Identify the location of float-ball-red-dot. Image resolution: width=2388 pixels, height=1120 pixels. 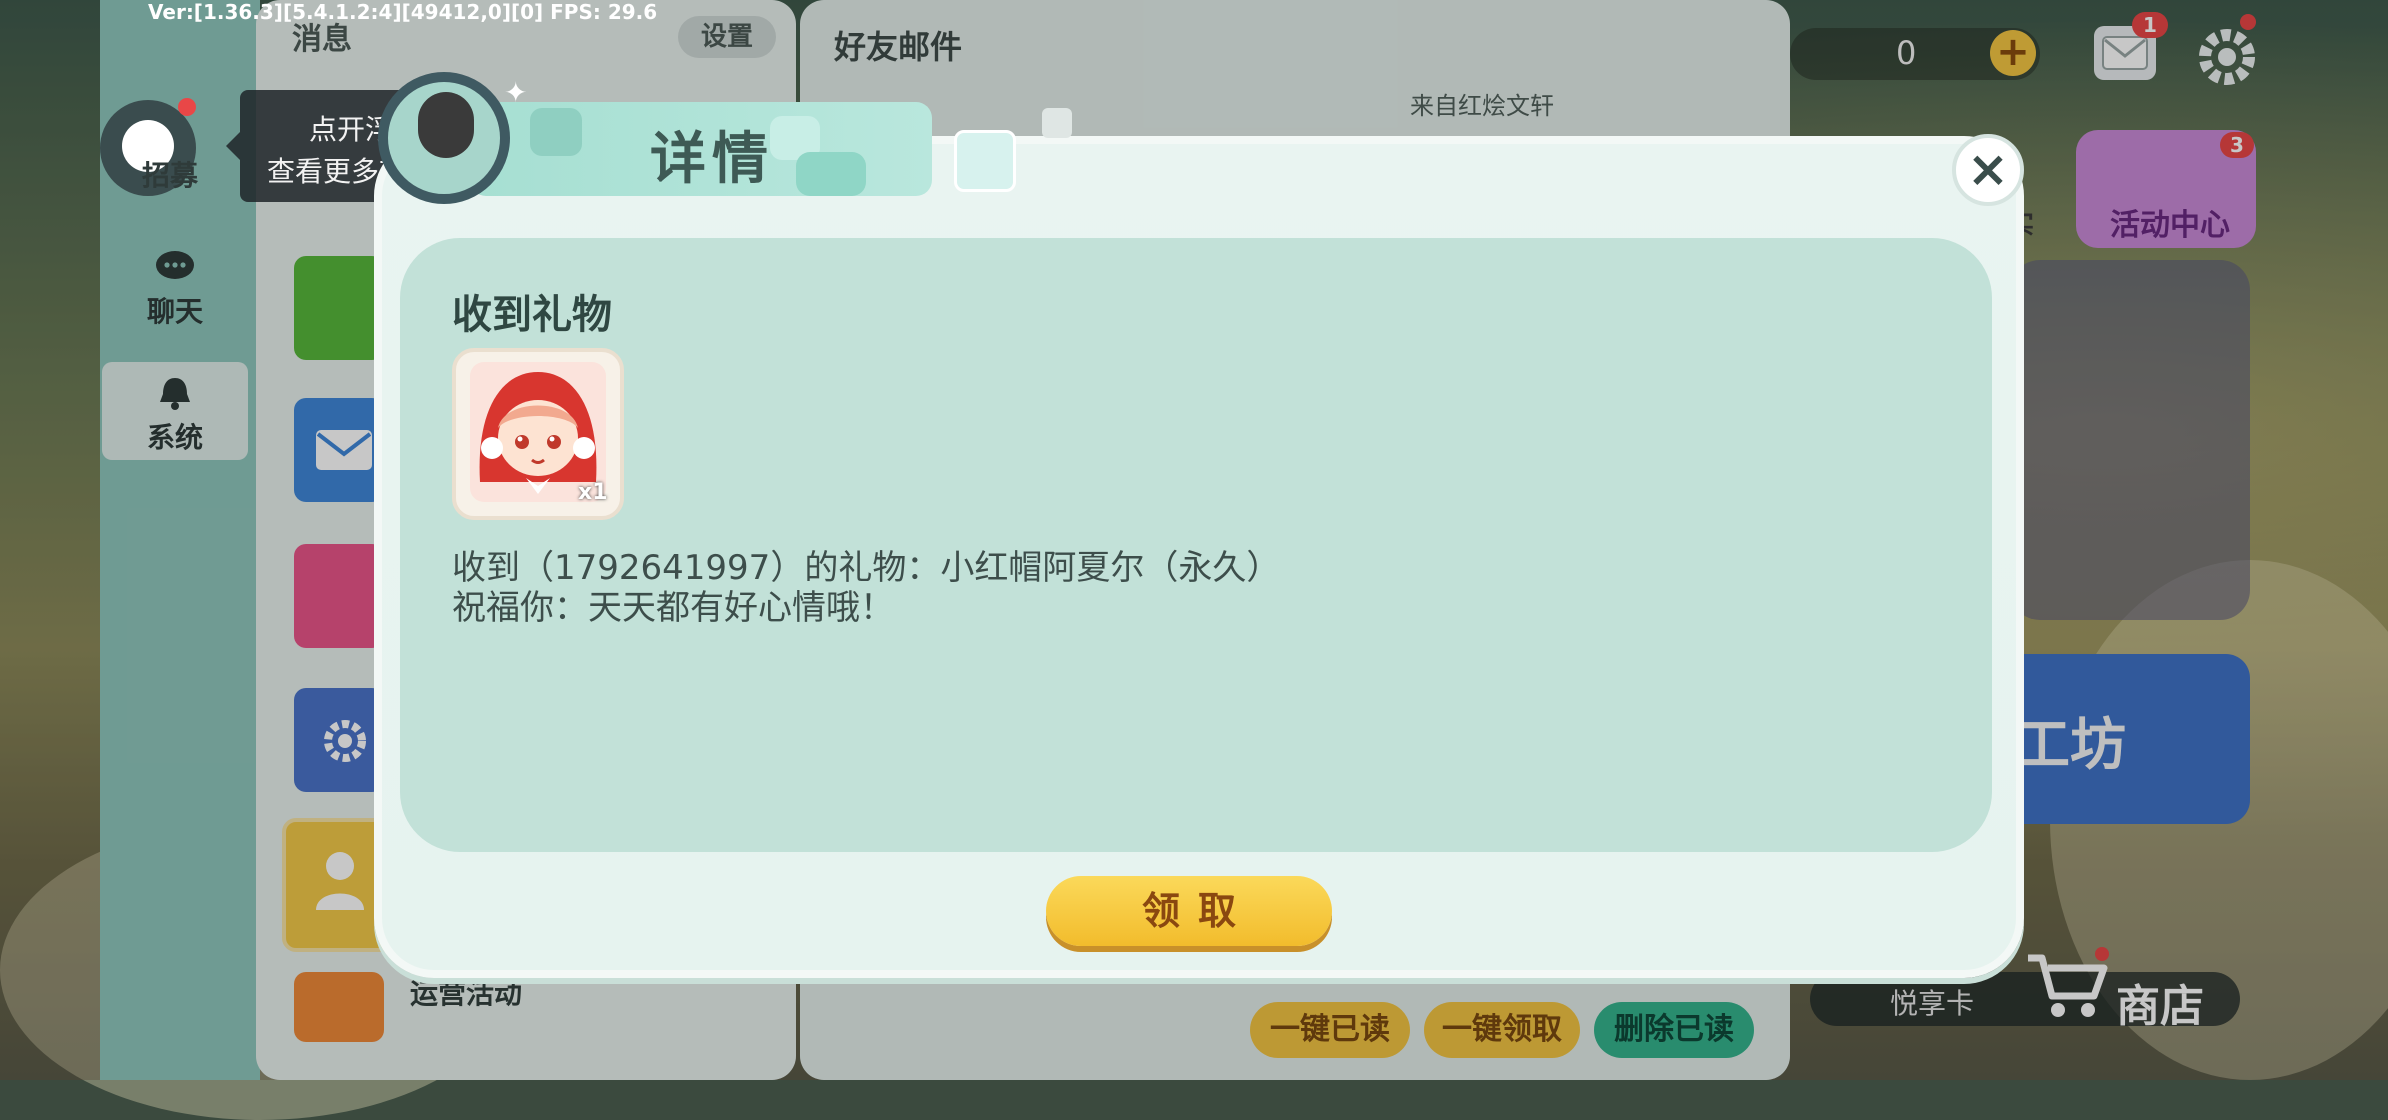
(187, 107).